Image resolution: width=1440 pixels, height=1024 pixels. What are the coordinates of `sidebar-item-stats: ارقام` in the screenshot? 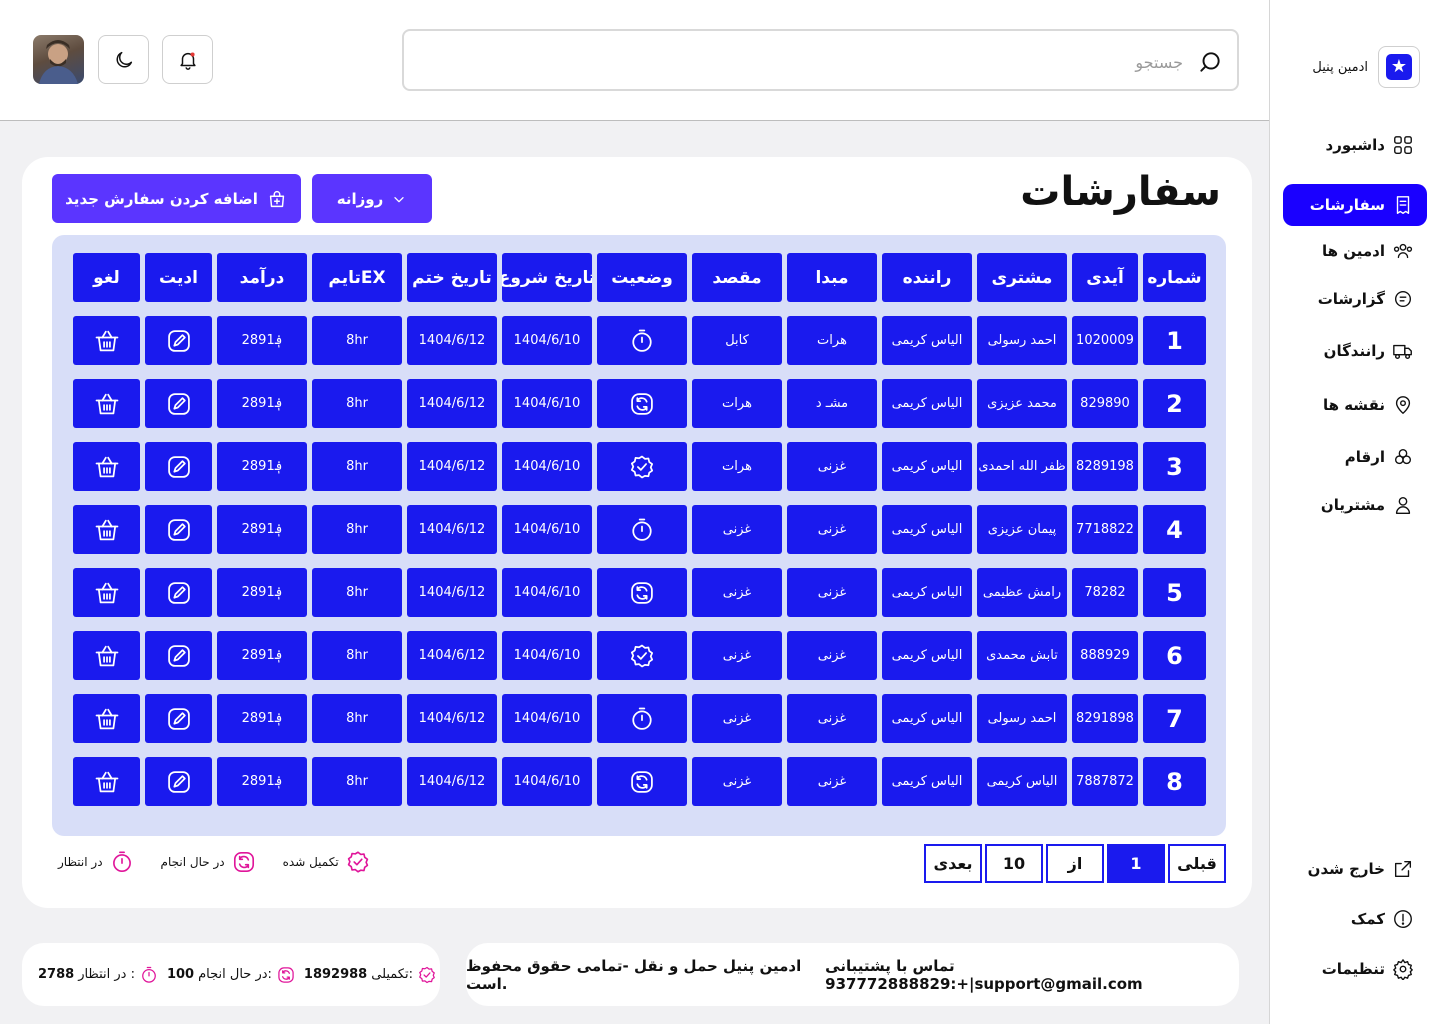 It's located at (1355, 457).